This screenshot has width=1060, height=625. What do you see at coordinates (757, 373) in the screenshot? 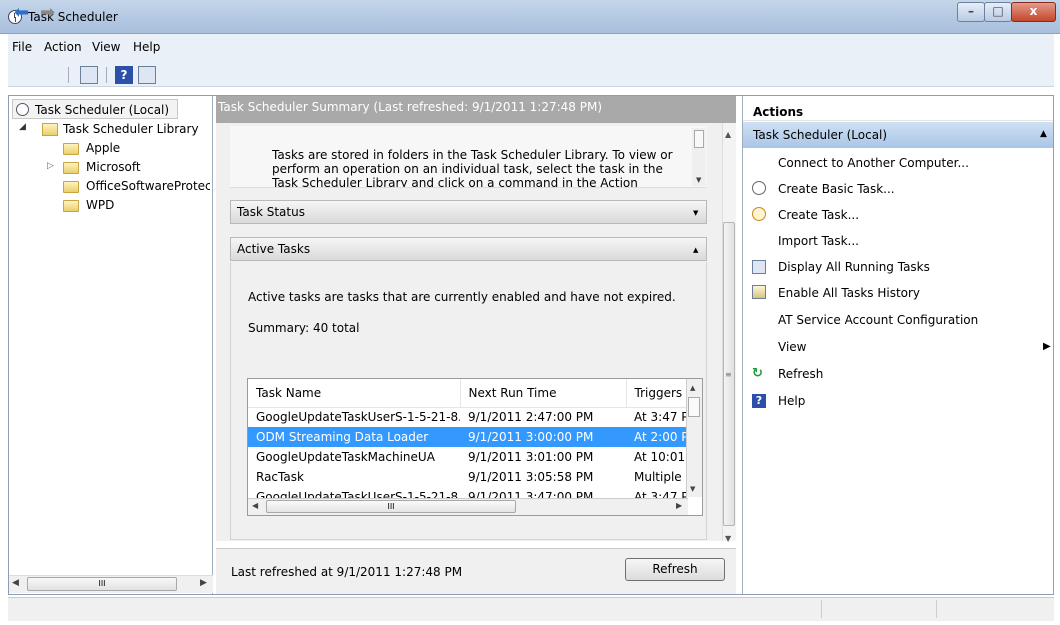
I see `refresh-icon: ↻` at bounding box center [757, 373].